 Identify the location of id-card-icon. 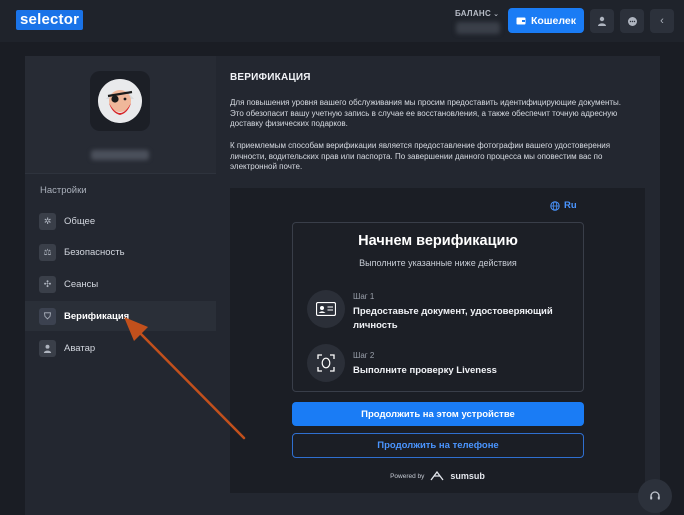
(326, 309).